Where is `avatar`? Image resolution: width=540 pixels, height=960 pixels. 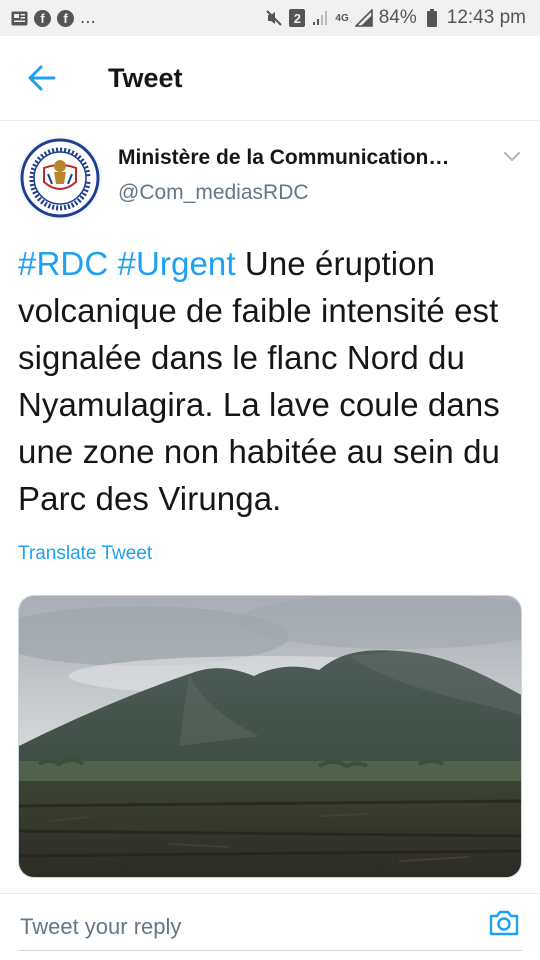 avatar is located at coordinates (60, 178).